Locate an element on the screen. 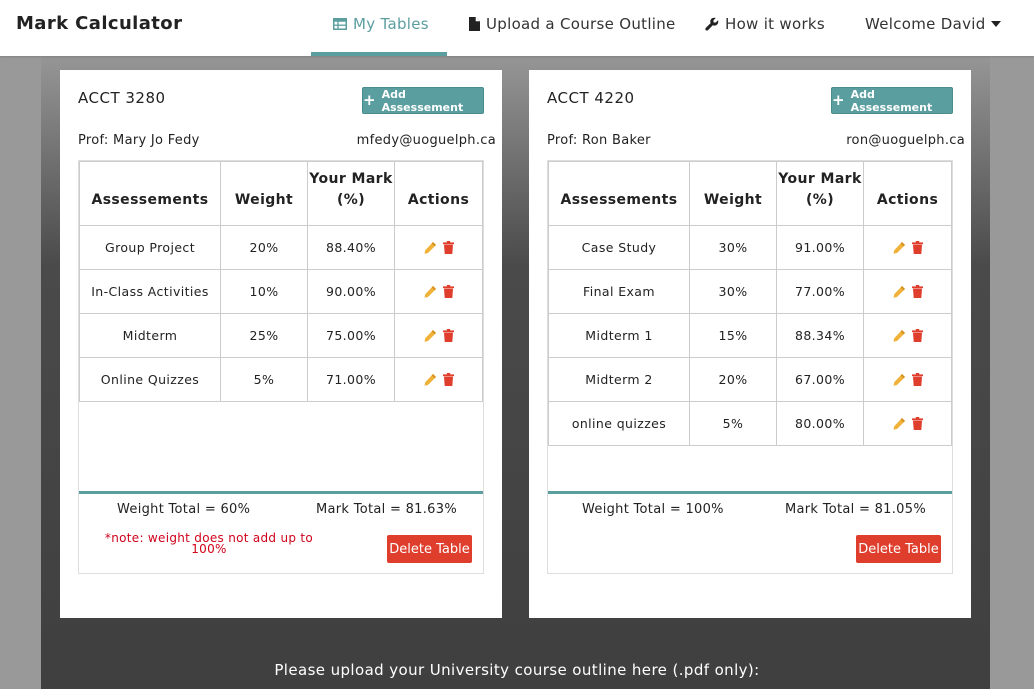 This screenshot has height=689, width=1034. background-right is located at coordinates (1012, 372).